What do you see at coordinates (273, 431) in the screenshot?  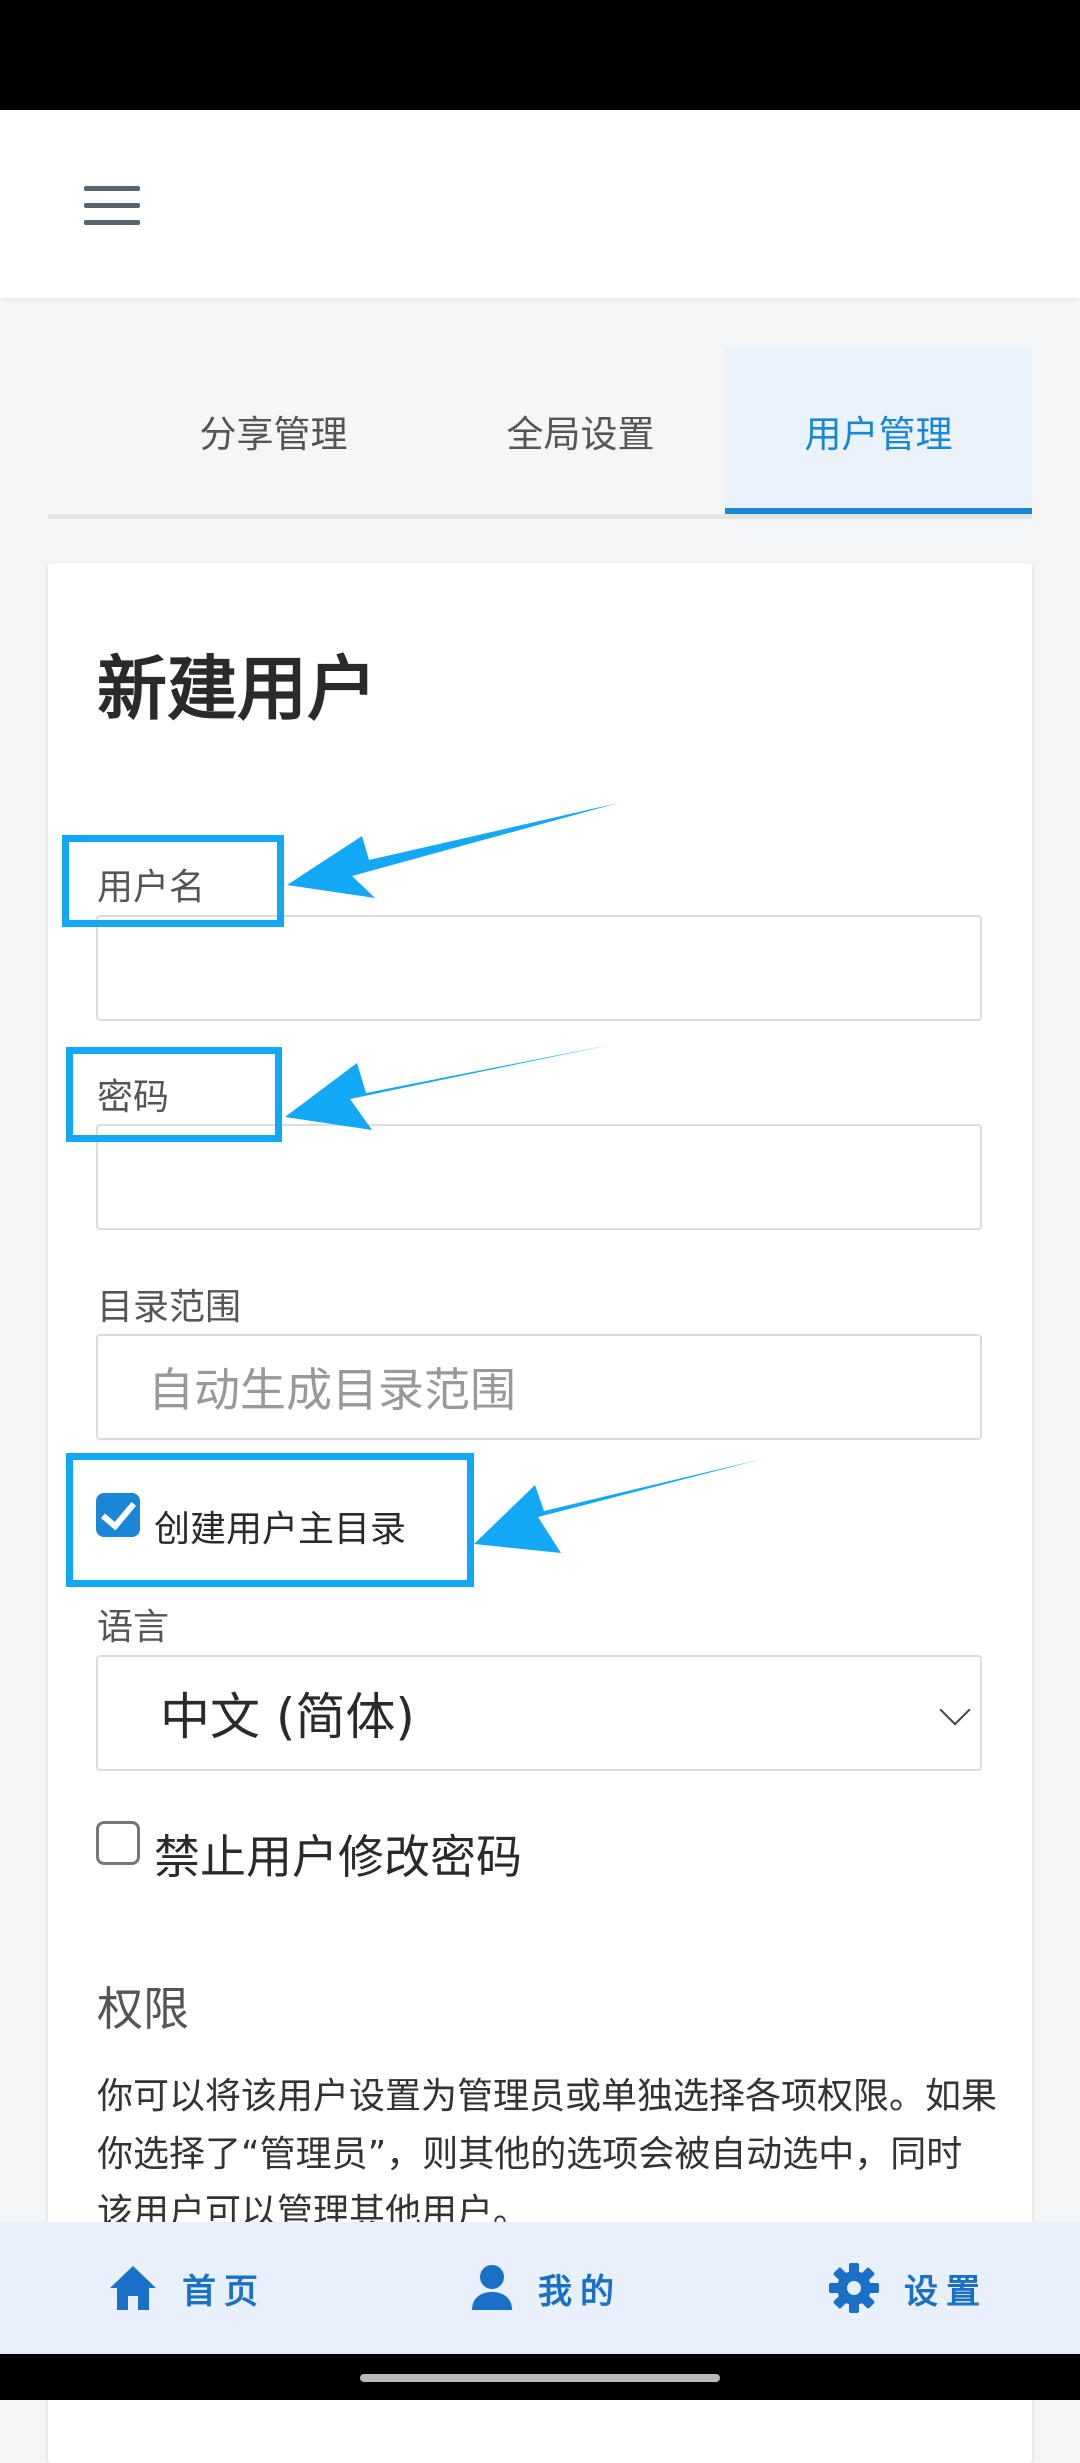 I see `tab-share-management: 分享管理` at bounding box center [273, 431].